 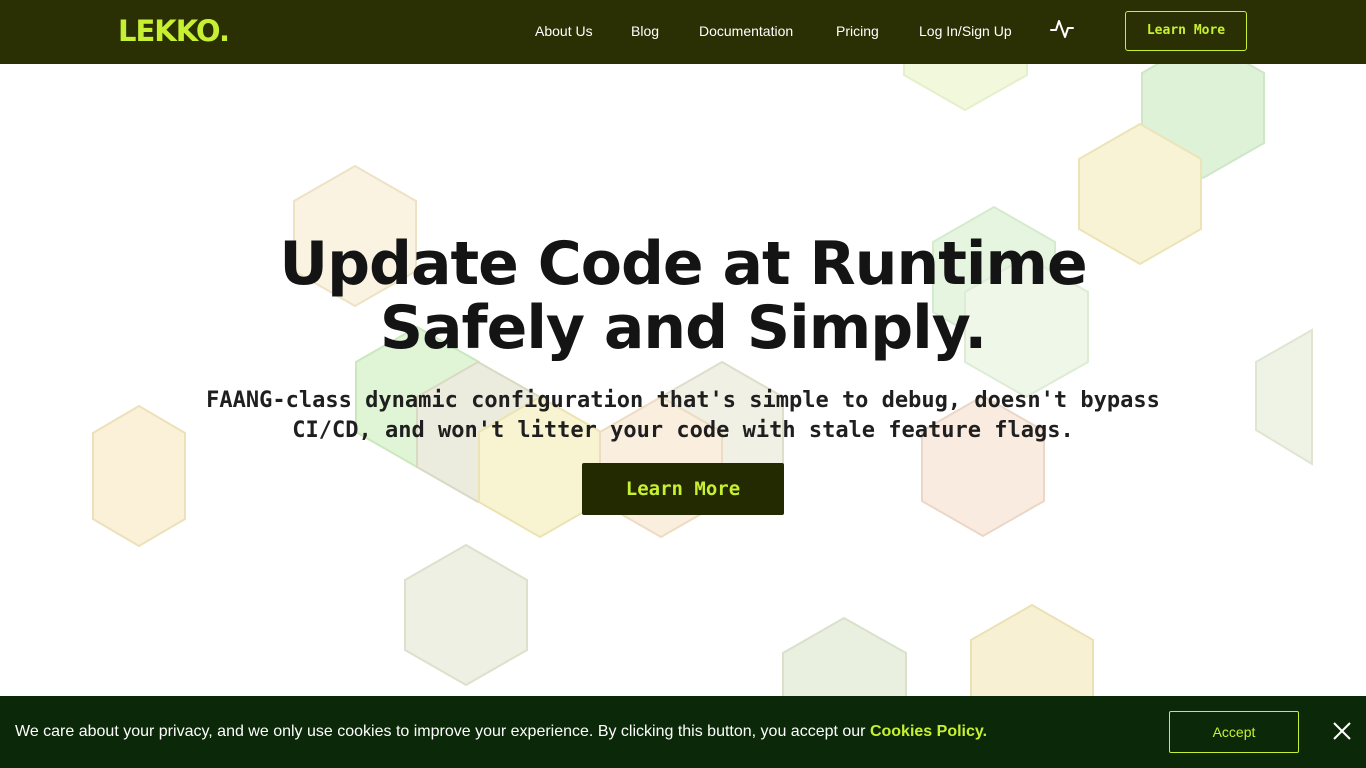 What do you see at coordinates (683, 489) in the screenshot?
I see `hero-learn-more-button: Learn More` at bounding box center [683, 489].